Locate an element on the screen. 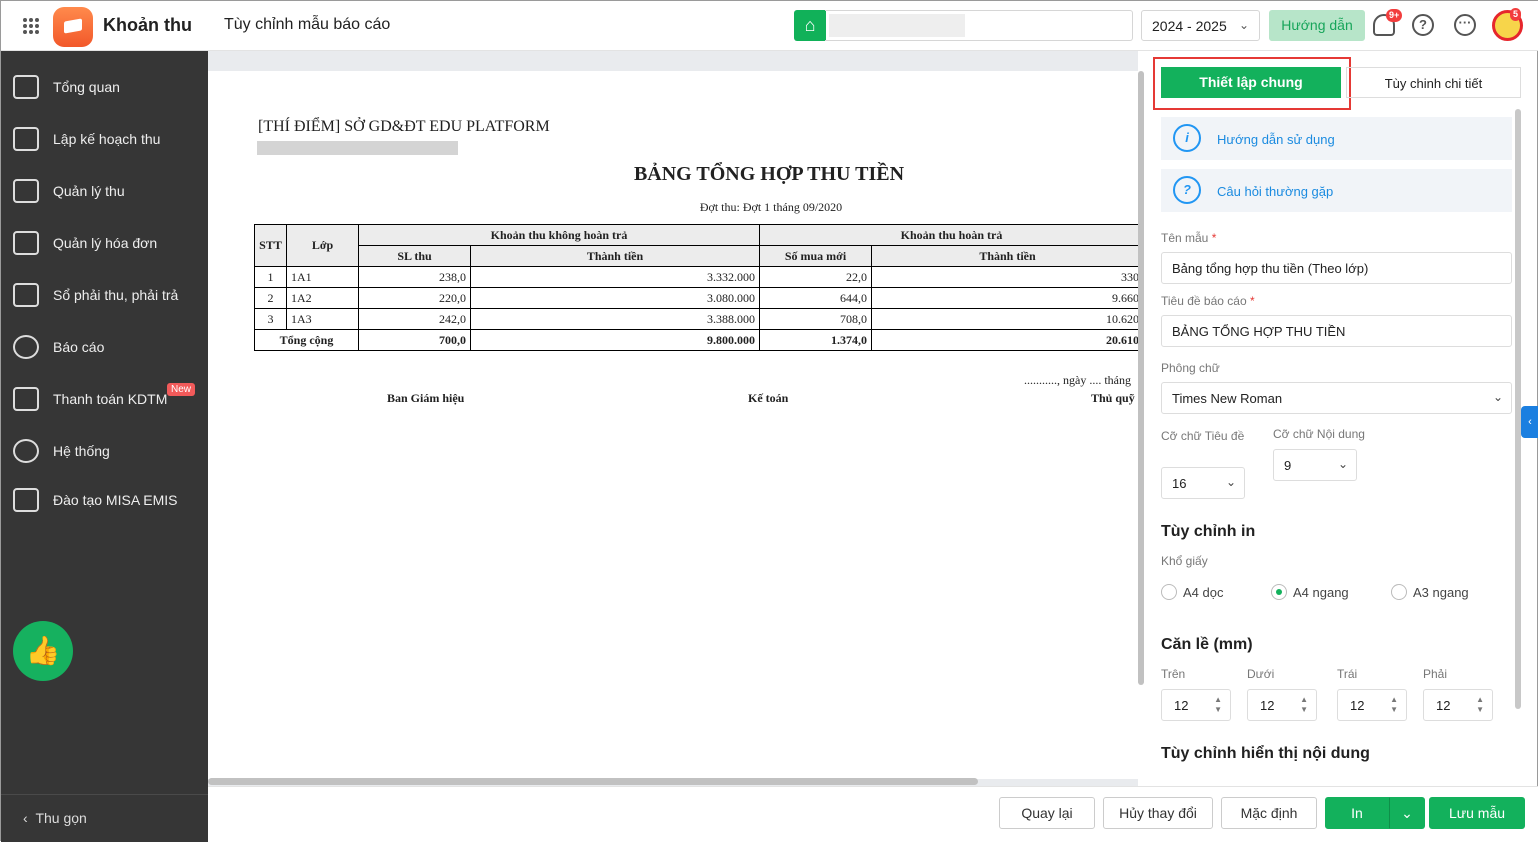 The height and width of the screenshot is (842, 1538). cell: 700,0 is located at coordinates (414, 340).